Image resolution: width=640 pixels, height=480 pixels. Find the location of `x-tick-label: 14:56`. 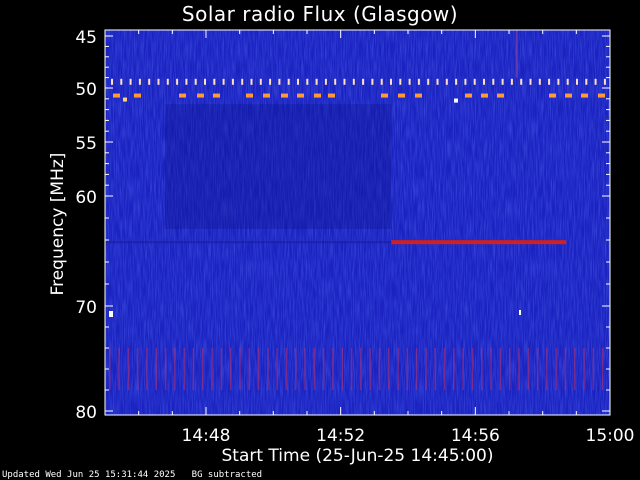

x-tick-label: 14:56 is located at coordinates (475, 436).